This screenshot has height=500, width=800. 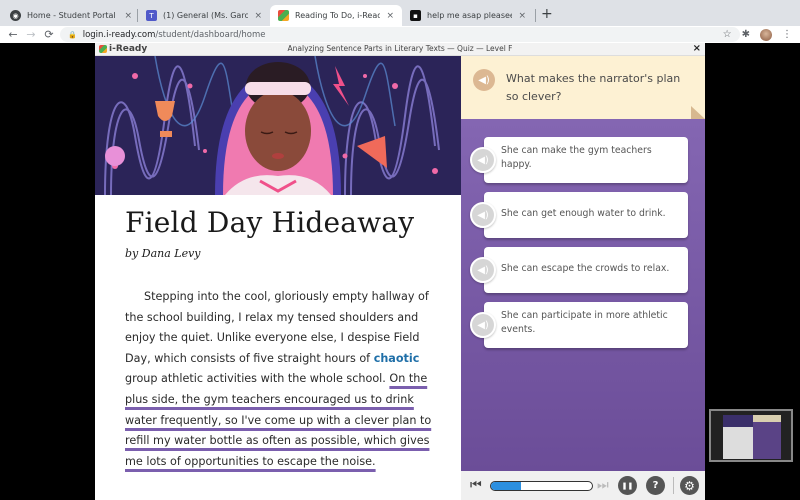 What do you see at coordinates (468, 15) in the screenshot?
I see `tab-brainly-help: ▪ help me asap pleasee:(( iready ×` at bounding box center [468, 15].